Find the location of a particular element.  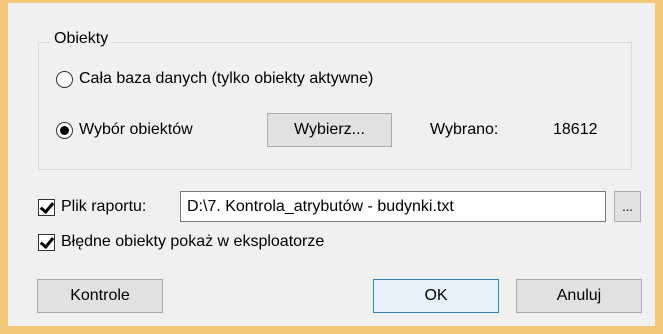

radio-all-database is located at coordinates (64, 79).